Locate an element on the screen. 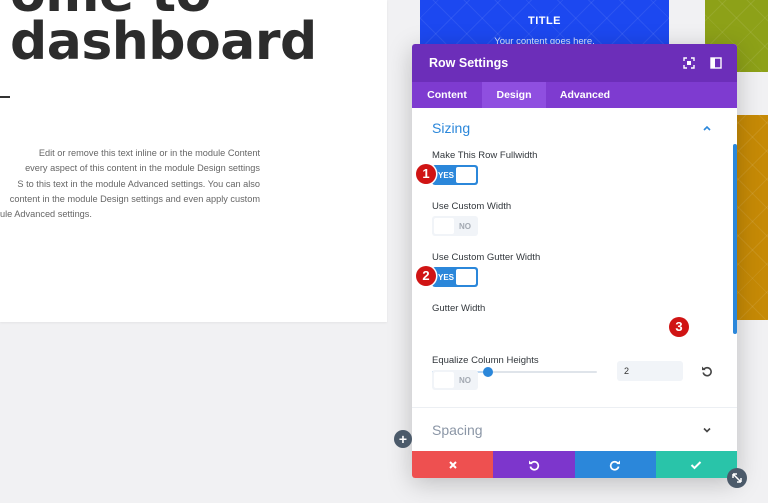 The width and height of the screenshot is (768, 503). heading-divider is located at coordinates (5, 97).